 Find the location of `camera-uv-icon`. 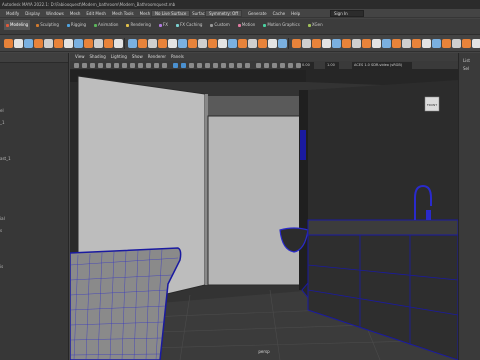

camera-uv-icon is located at coordinates (356, 43).